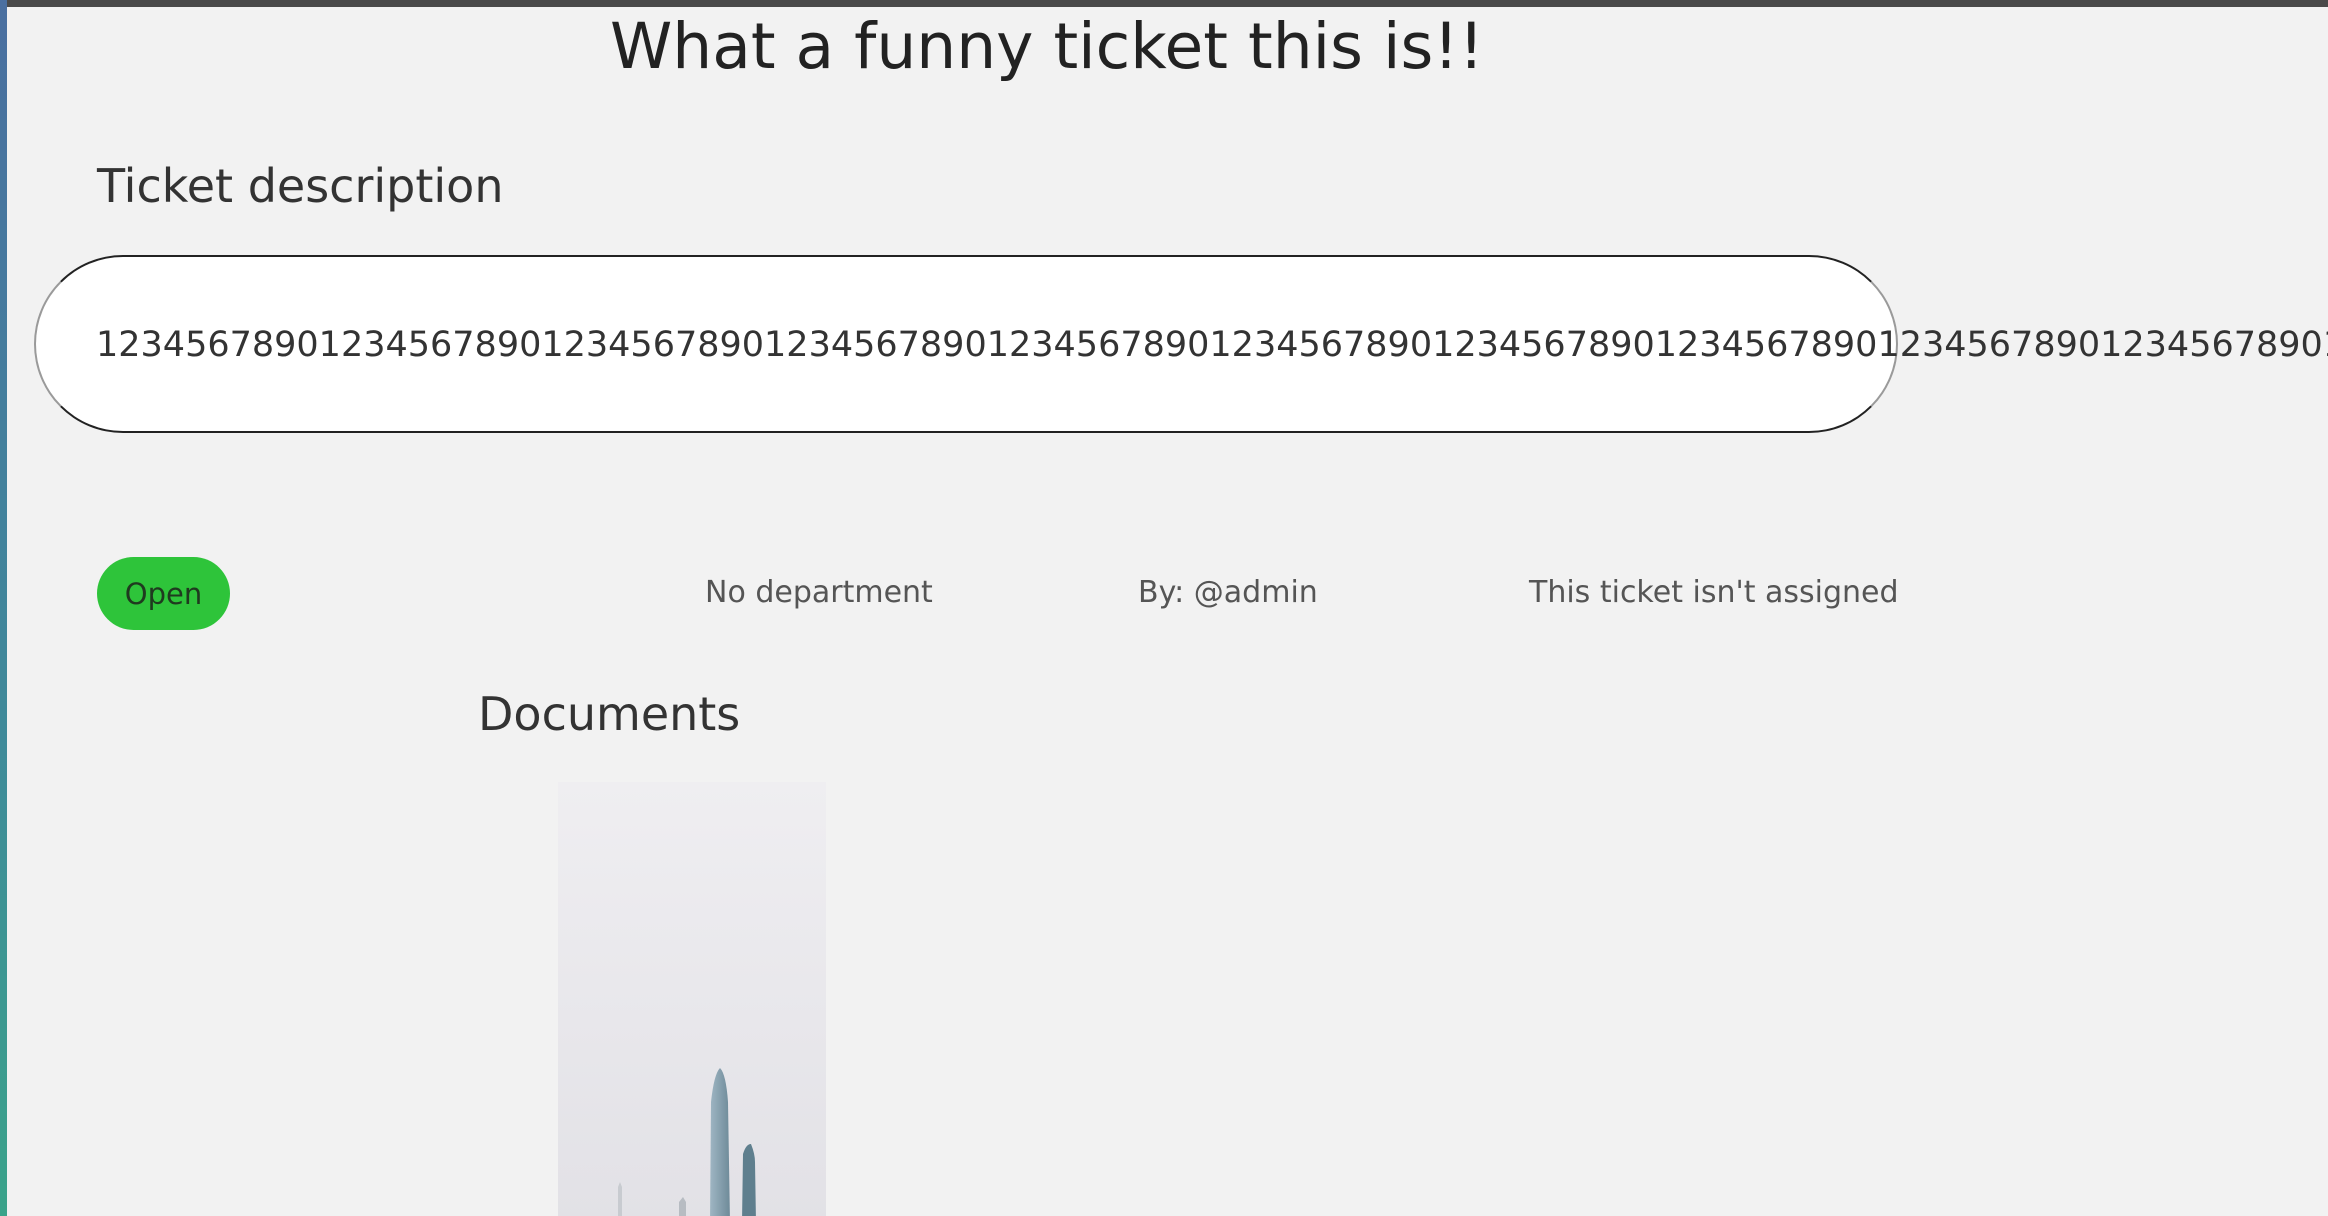 The width and height of the screenshot is (2328, 1216). What do you see at coordinates (609, 714) in the screenshot?
I see `documents-heading: Documents` at bounding box center [609, 714].